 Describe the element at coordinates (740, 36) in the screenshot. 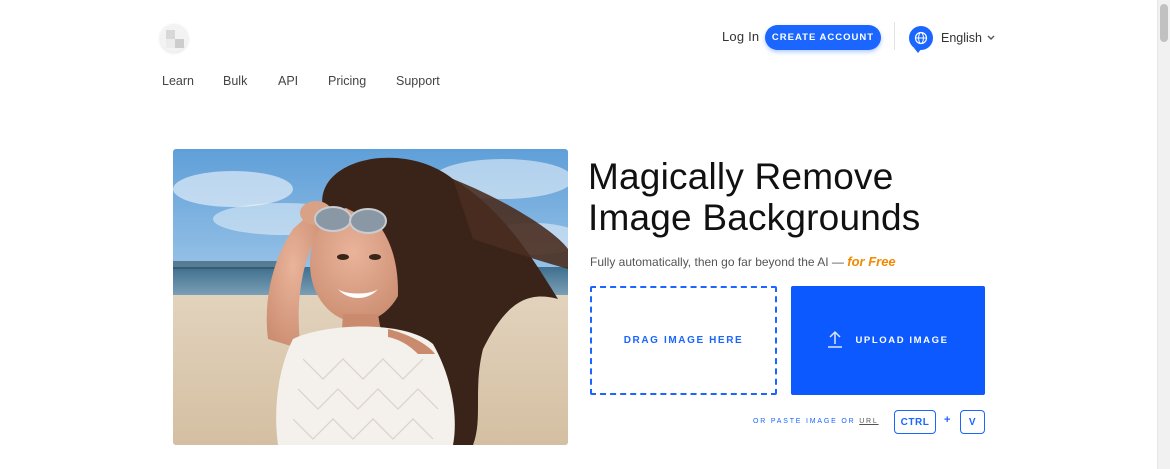

I see `login-link: Log In` at that location.